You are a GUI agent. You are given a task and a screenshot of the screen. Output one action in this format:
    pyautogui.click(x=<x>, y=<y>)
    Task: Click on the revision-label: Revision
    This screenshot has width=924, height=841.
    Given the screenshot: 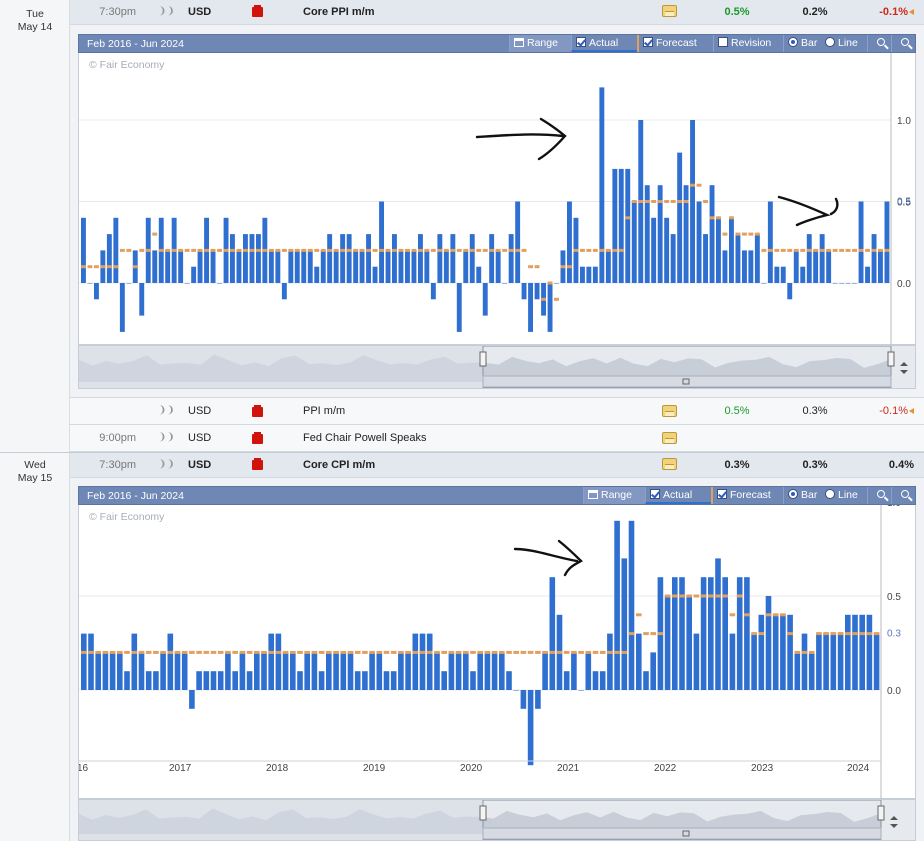 What is the action you would take?
    pyautogui.click(x=751, y=43)
    